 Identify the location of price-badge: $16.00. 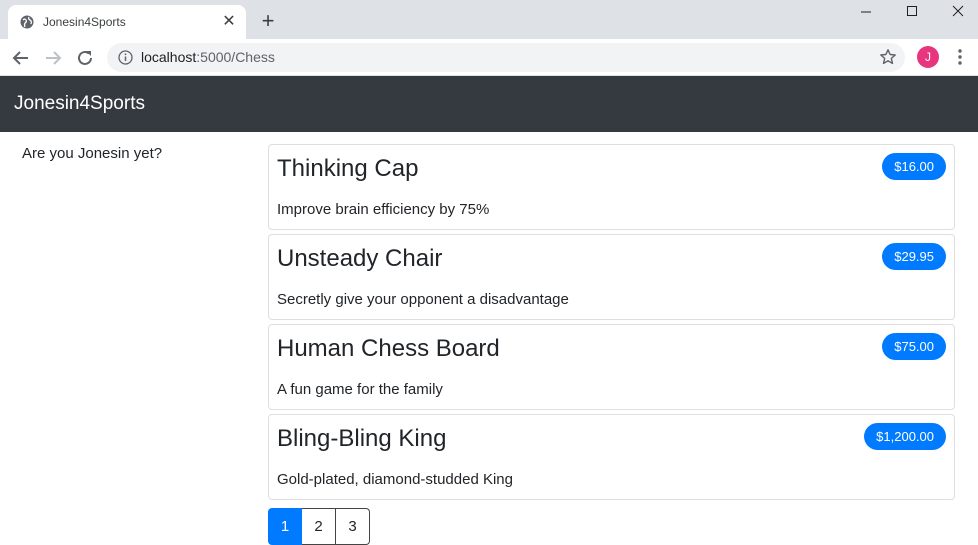
(914, 166).